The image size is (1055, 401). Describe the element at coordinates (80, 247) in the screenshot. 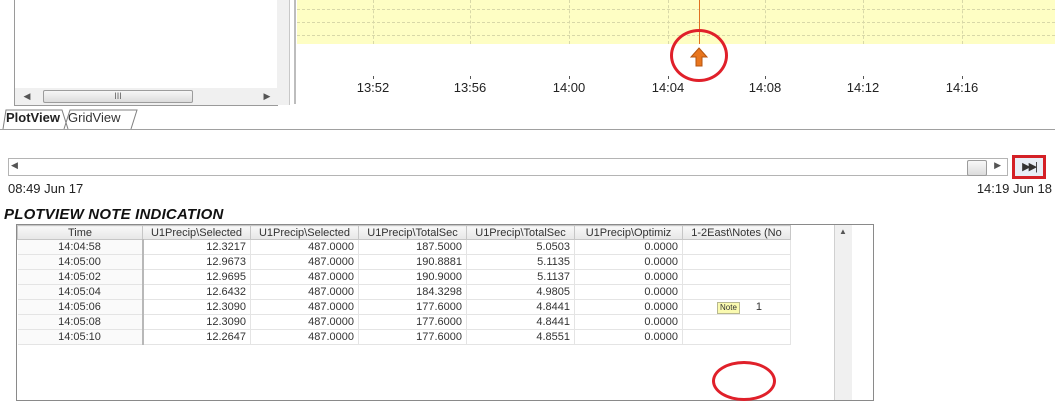

I see `time-cell: 14:04:58` at that location.